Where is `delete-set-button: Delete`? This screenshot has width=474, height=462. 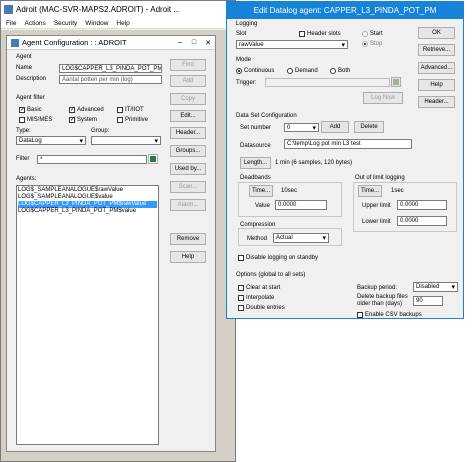
delete-set-button: Delete is located at coordinates (369, 127).